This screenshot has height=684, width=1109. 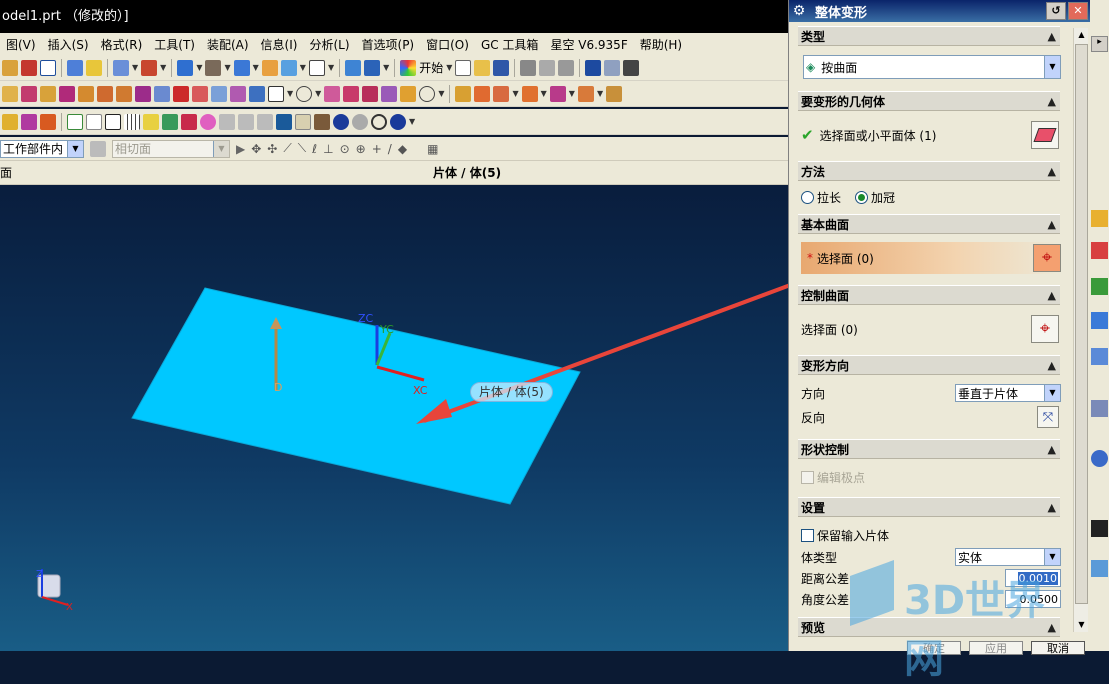 What do you see at coordinates (1099, 568) in the screenshot?
I see `resource-role-icon` at bounding box center [1099, 568].